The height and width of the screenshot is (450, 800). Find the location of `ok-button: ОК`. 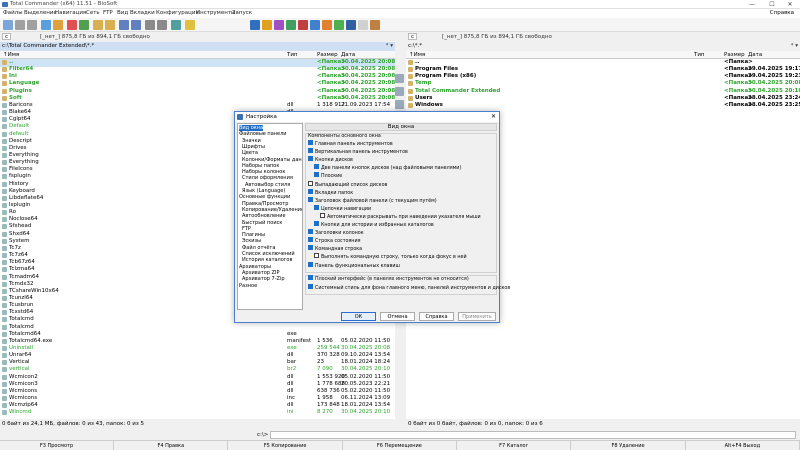

ok-button: ОК is located at coordinates (358, 316).